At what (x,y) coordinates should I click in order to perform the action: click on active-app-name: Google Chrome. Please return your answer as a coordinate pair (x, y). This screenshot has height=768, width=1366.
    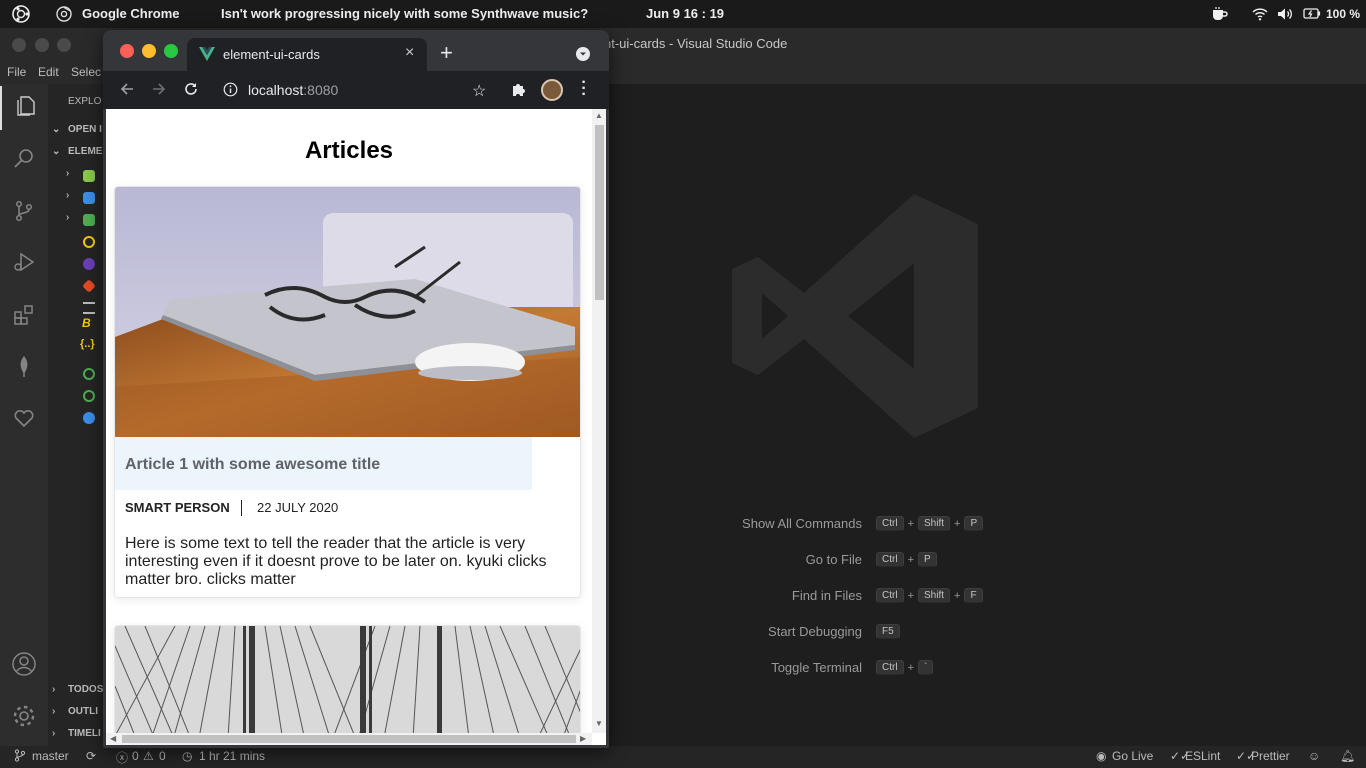
    Looking at the image, I should click on (131, 13).